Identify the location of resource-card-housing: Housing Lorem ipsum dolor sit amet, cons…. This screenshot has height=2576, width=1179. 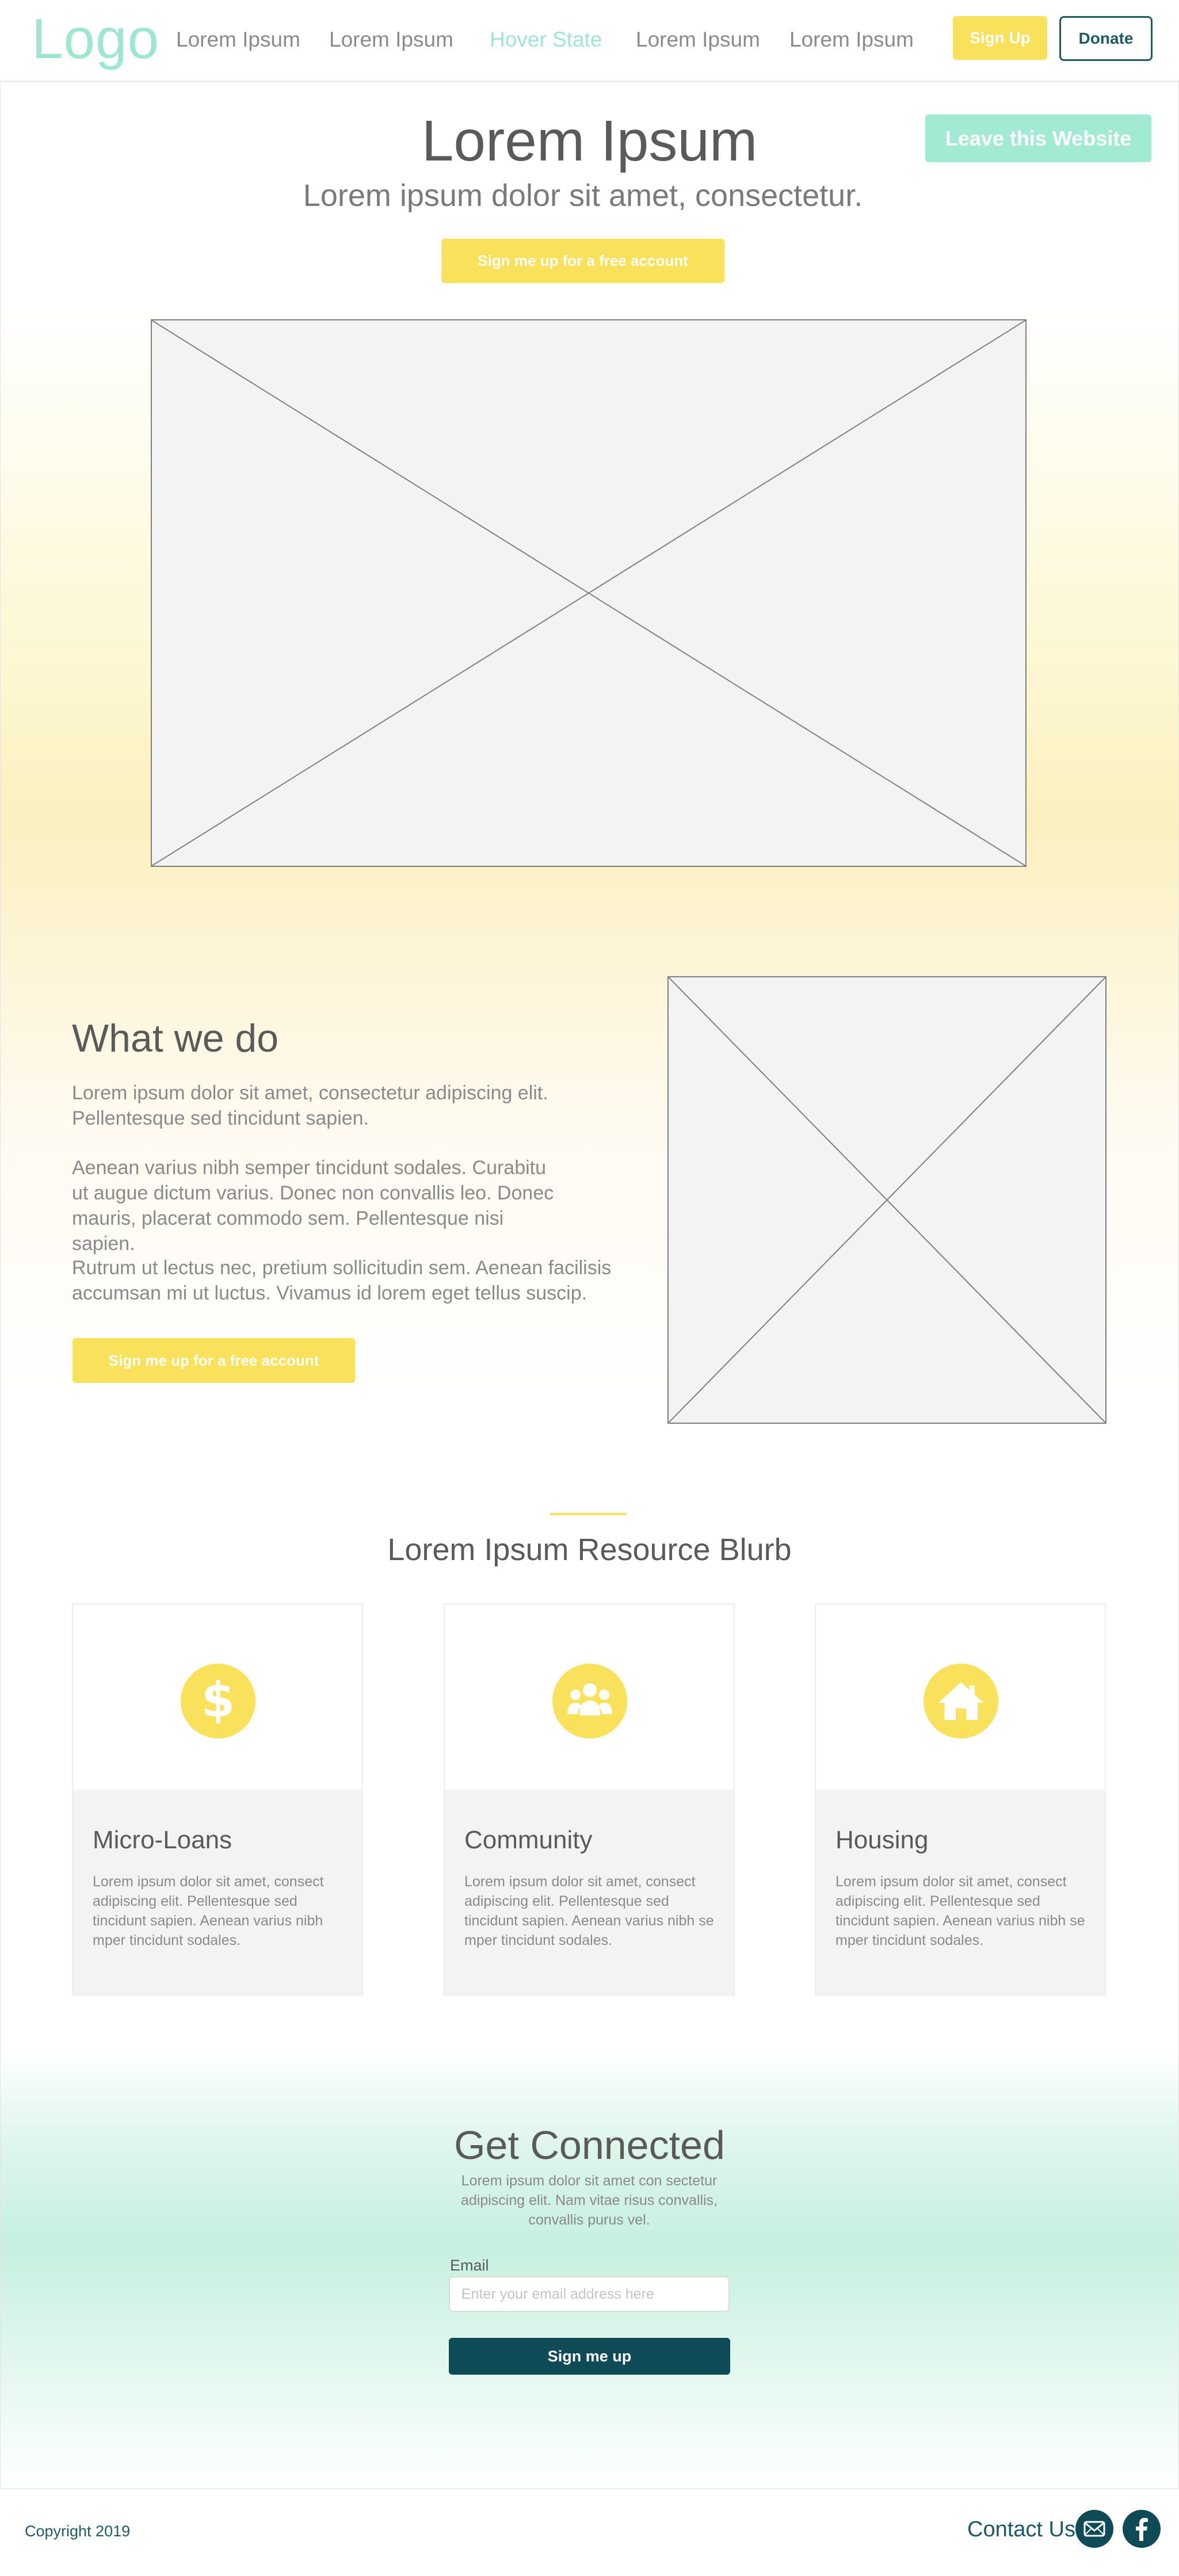
(961, 1799).